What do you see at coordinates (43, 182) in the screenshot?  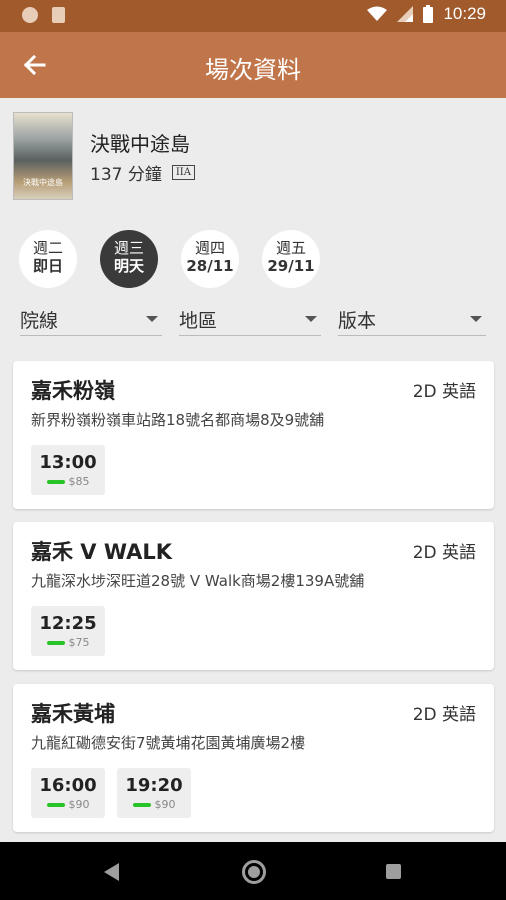 I see `poster-title: 決戰中途島` at bounding box center [43, 182].